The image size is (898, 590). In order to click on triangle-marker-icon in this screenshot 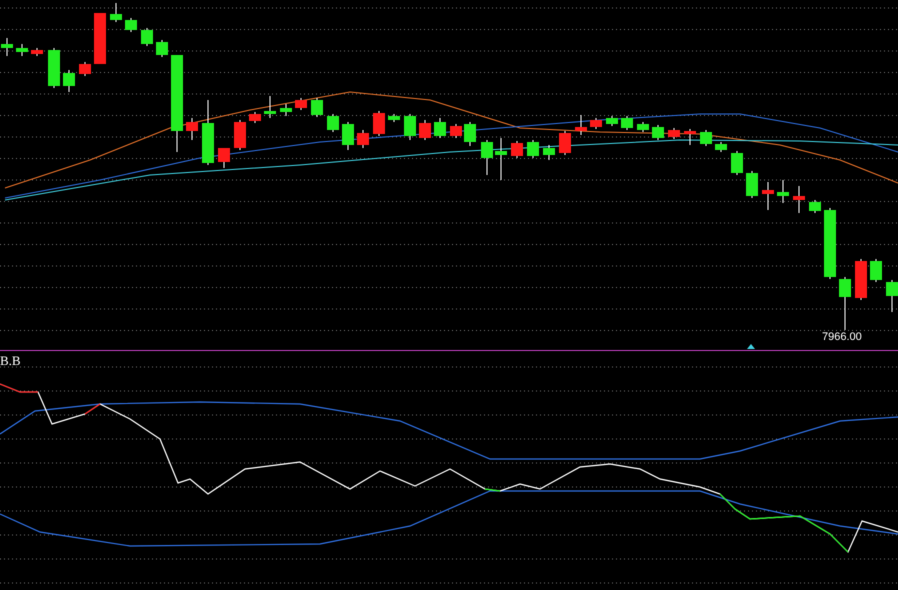, I will do `click(751, 346)`.